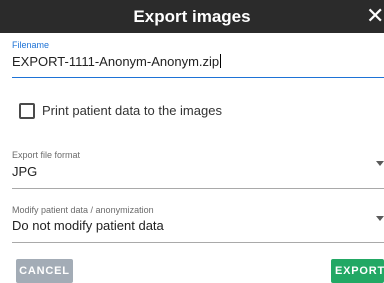 The height and width of the screenshot is (283, 384). What do you see at coordinates (44, 271) in the screenshot?
I see `cancel-button: CANCEL` at bounding box center [44, 271].